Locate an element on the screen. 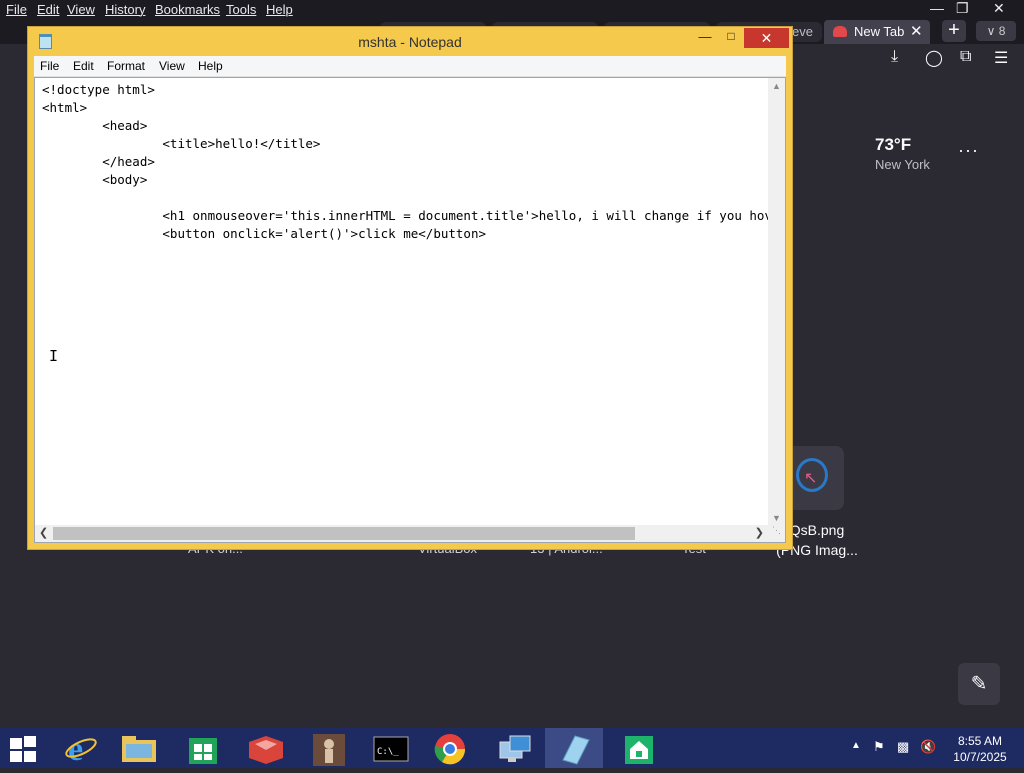 This screenshot has height=773, width=1024. notepad-icon is located at coordinates (574, 748).